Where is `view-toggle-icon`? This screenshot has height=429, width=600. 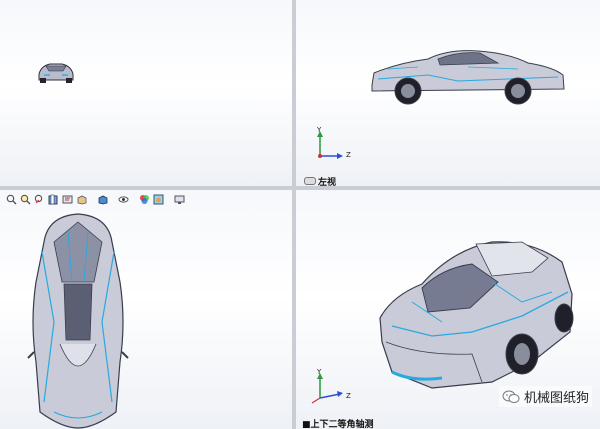 view-toggle-icon is located at coordinates (310, 181).